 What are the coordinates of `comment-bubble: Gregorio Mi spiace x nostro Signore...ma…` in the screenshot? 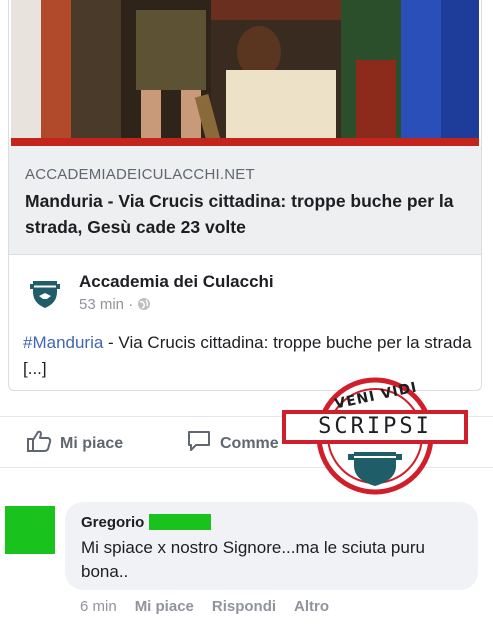 It's located at (271, 546).